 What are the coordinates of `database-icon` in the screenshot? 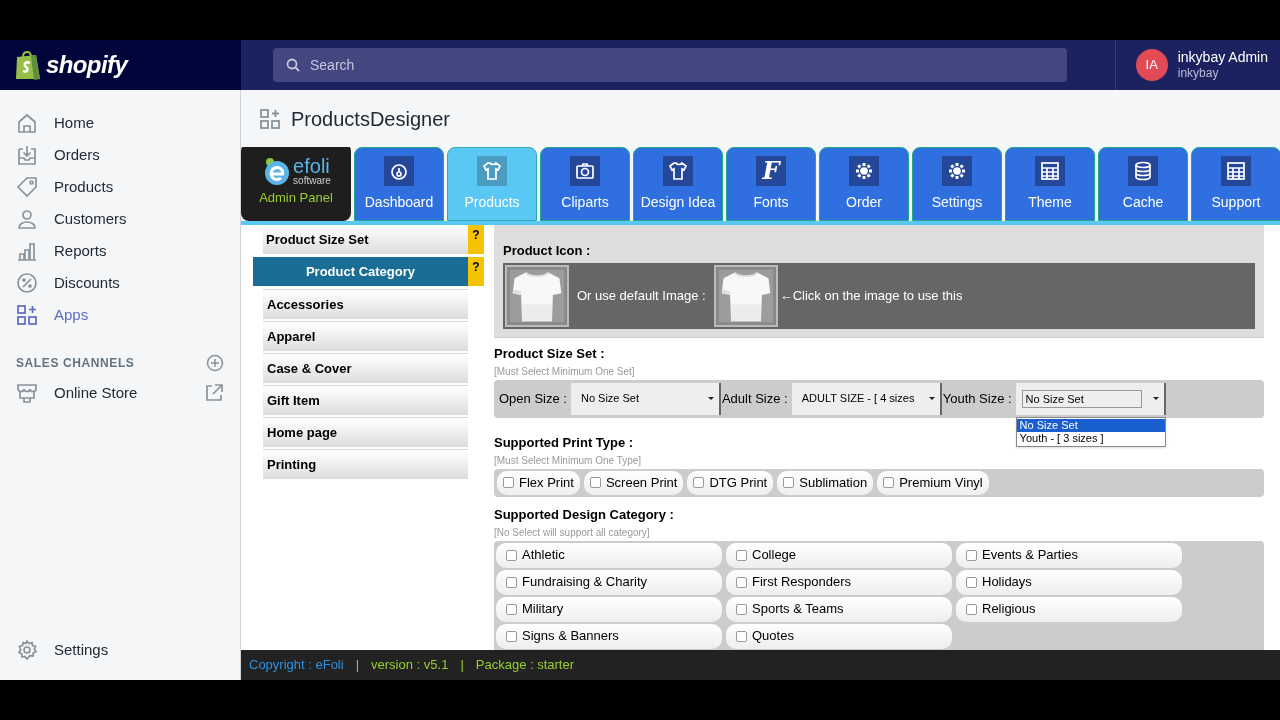 It's located at (1143, 171).